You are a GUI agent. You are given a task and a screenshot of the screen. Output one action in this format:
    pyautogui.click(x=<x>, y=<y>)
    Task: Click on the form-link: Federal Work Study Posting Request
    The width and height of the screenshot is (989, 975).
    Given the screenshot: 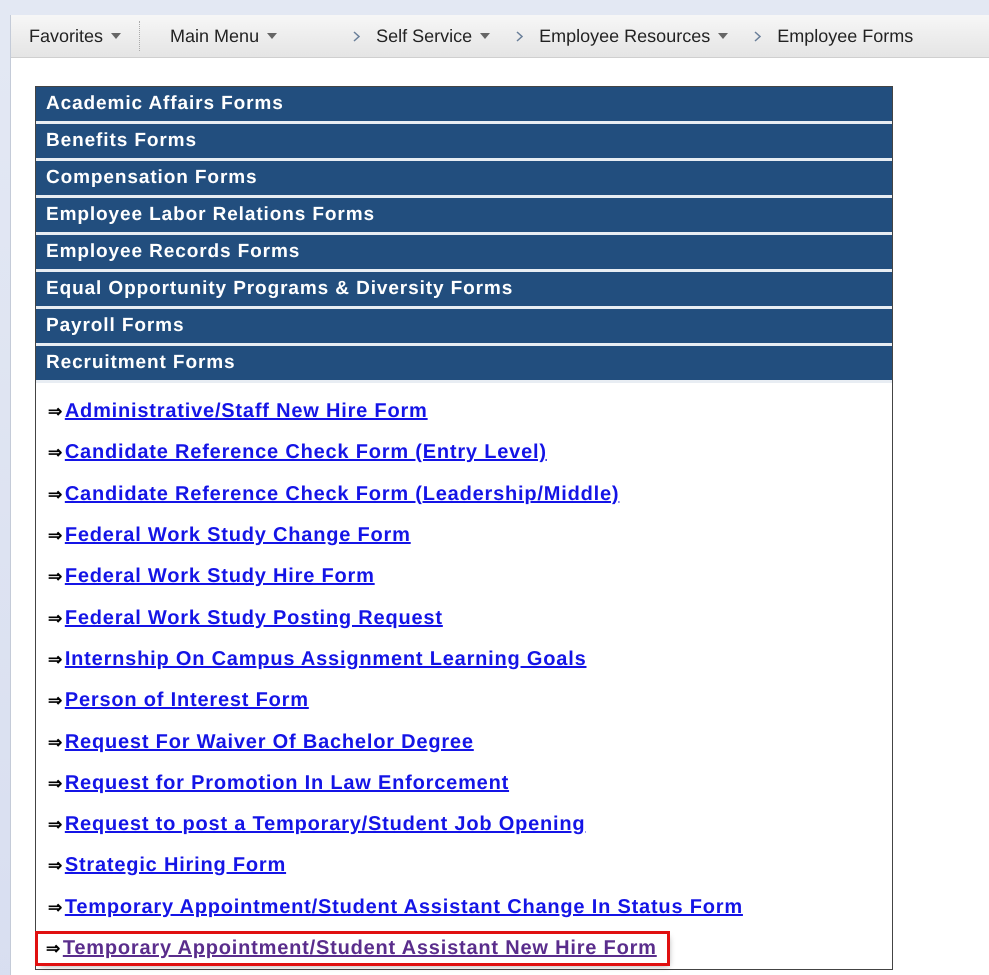 What is the action you would take?
    pyautogui.click(x=253, y=618)
    